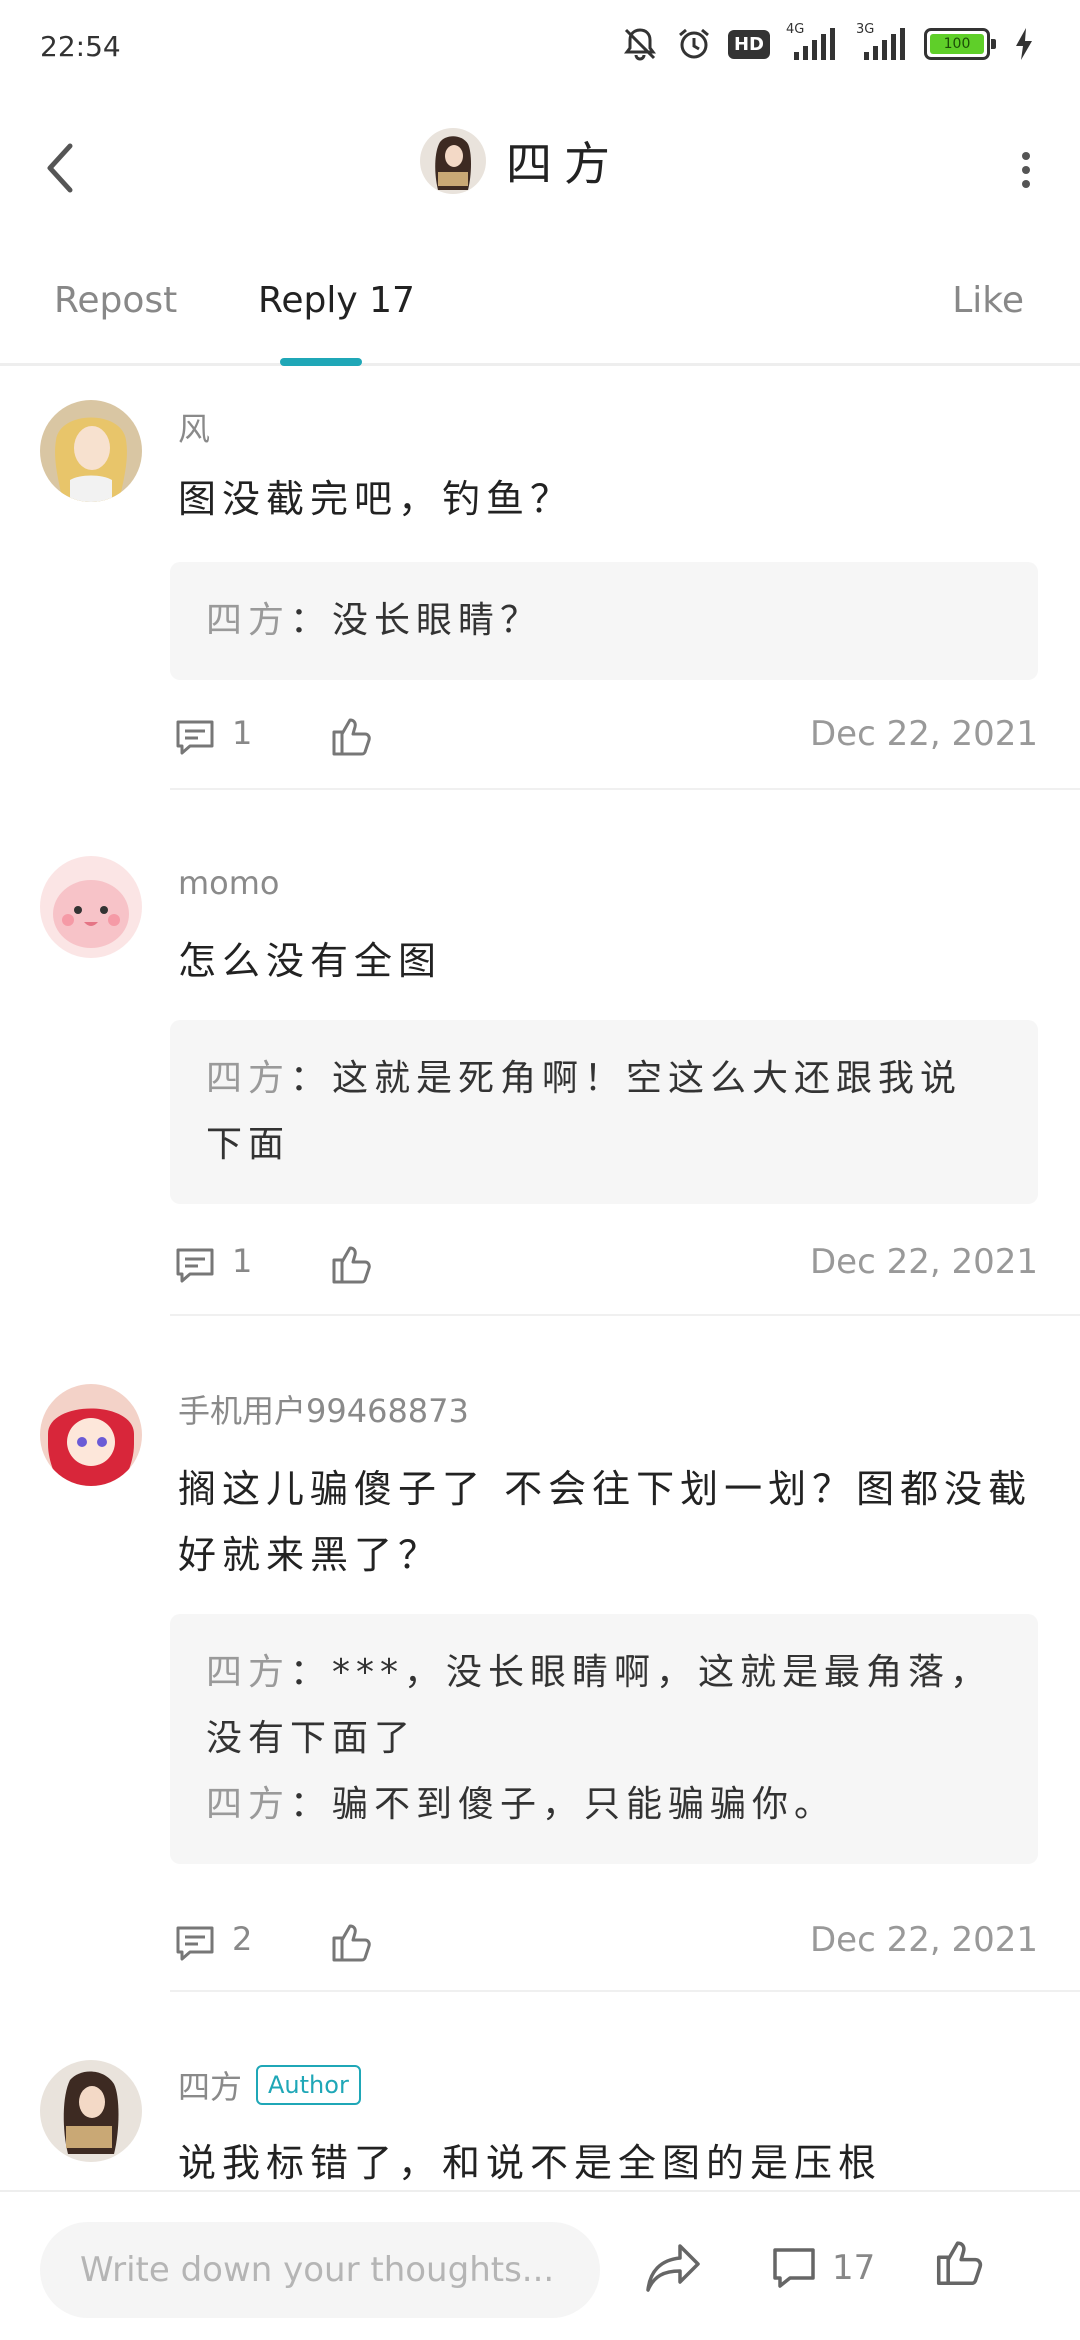 The width and height of the screenshot is (1080, 2340). I want to click on reply-line: 四方：骗不到傻子，只能骗骗你。, so click(604, 1805).